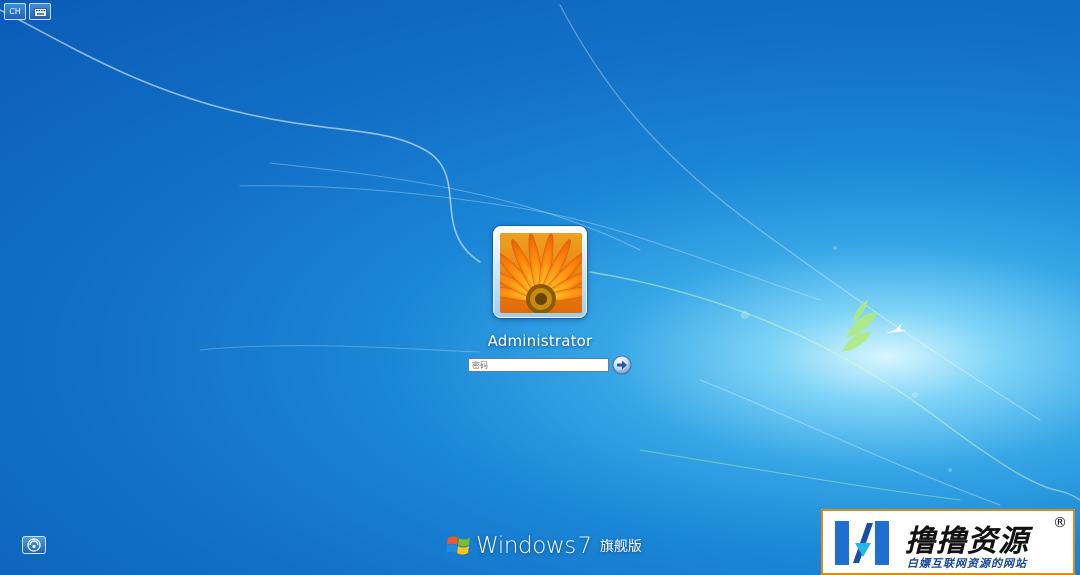  I want to click on windows-name: Windows, so click(526, 546).